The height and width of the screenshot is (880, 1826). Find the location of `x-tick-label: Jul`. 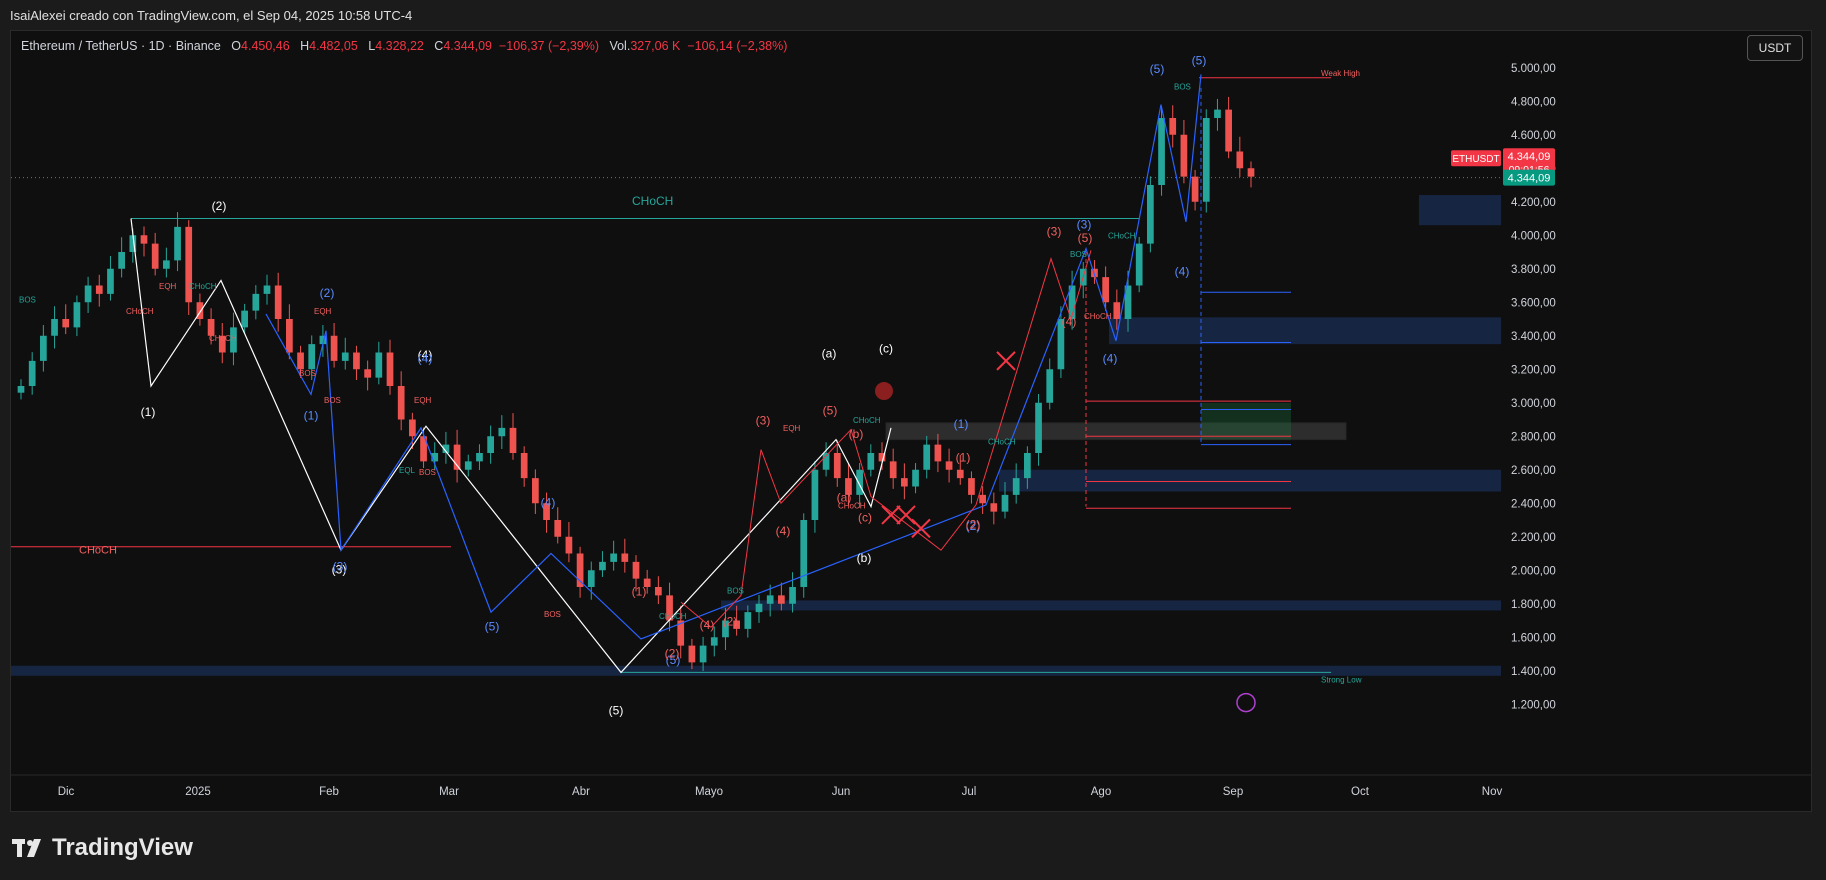

x-tick-label: Jul is located at coordinates (969, 792).